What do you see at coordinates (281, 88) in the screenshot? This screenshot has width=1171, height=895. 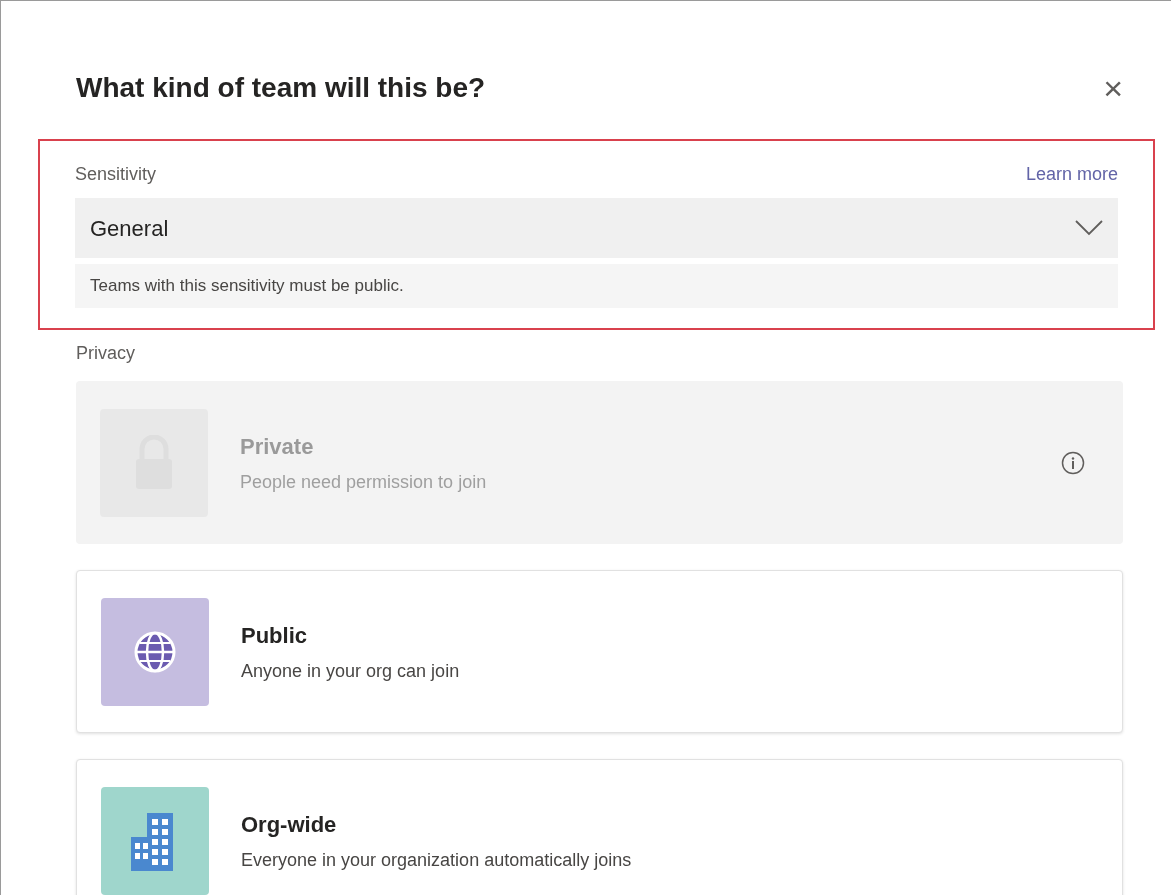 I see `dialog-title: What kind of team will this be?` at bounding box center [281, 88].